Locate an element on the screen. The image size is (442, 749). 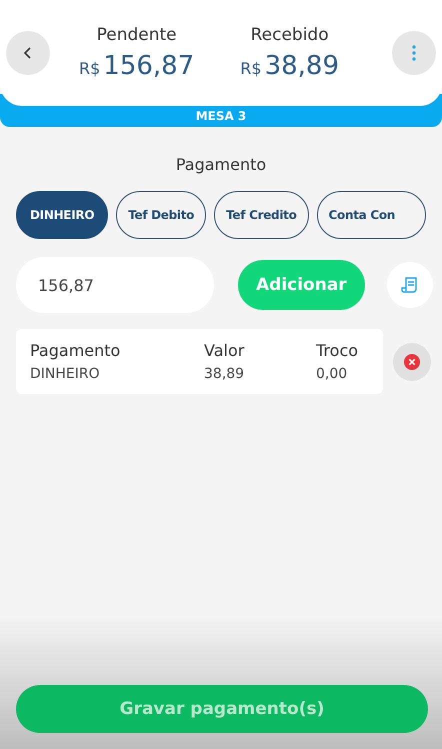
table-cell-text: DINHEIRO is located at coordinates (65, 374).